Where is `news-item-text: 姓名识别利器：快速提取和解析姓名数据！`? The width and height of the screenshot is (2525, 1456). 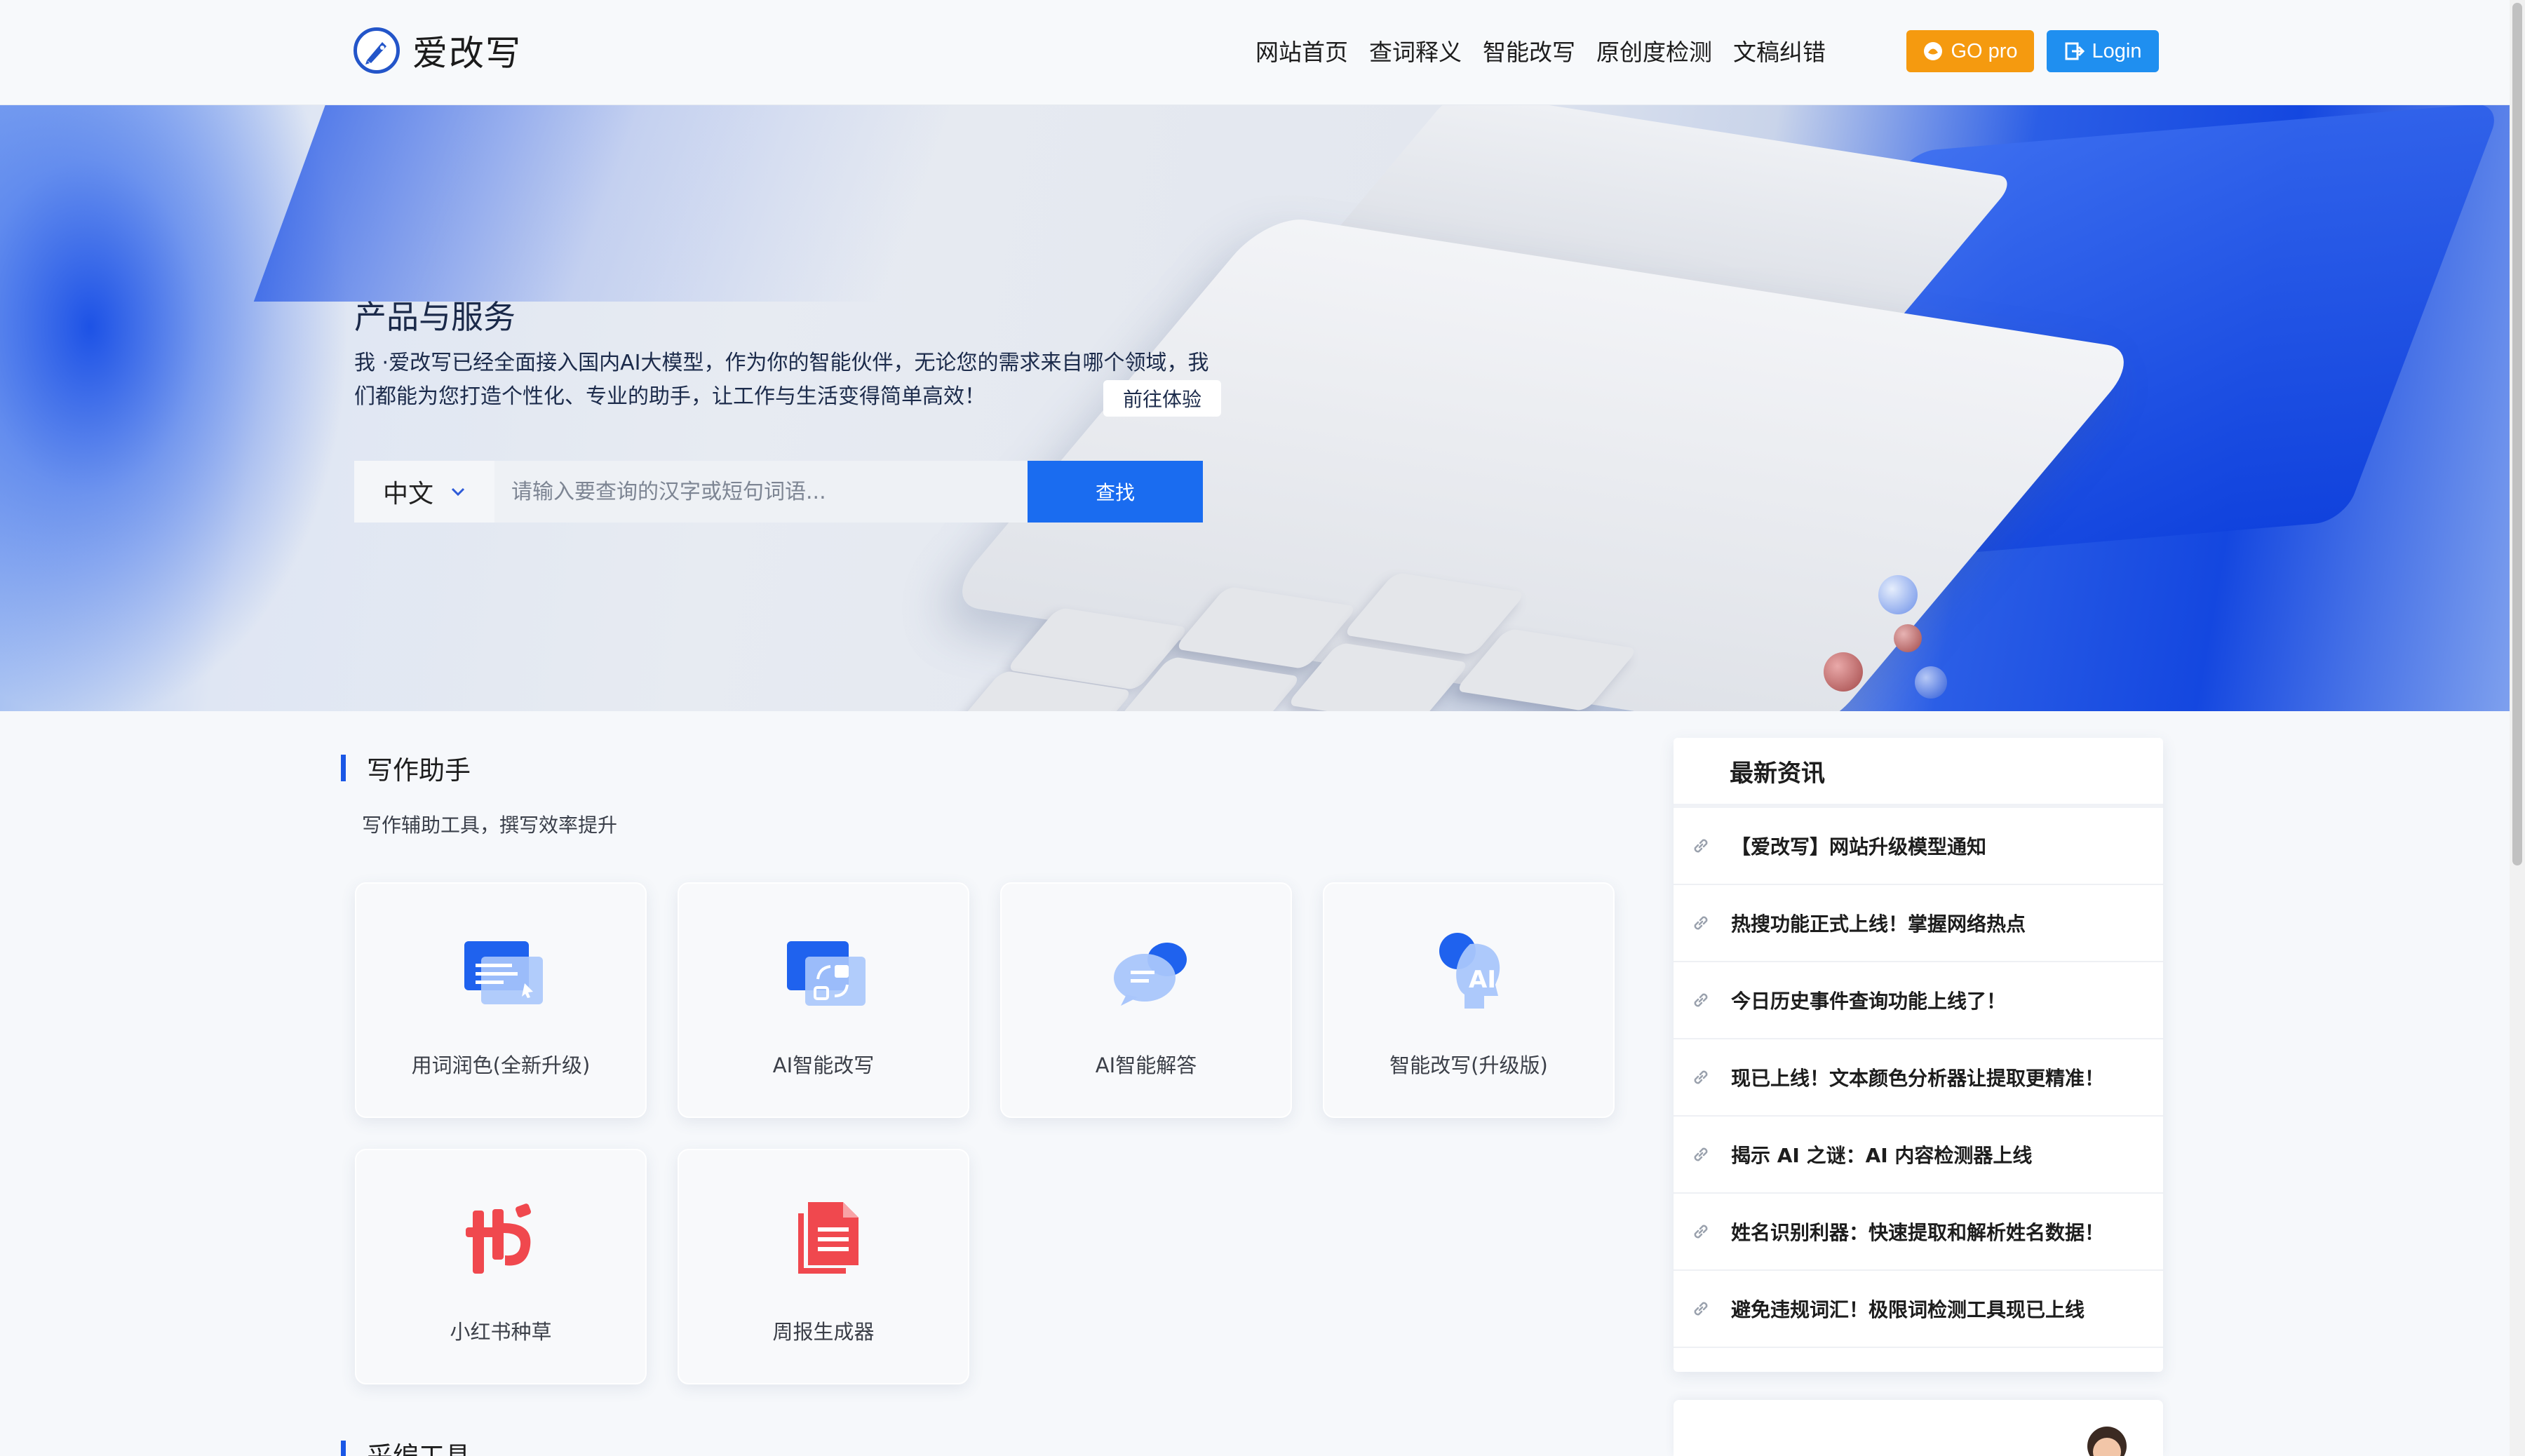
news-item-text: 姓名识别利器：快速提取和解析姓名数据！ is located at coordinates (1918, 1232).